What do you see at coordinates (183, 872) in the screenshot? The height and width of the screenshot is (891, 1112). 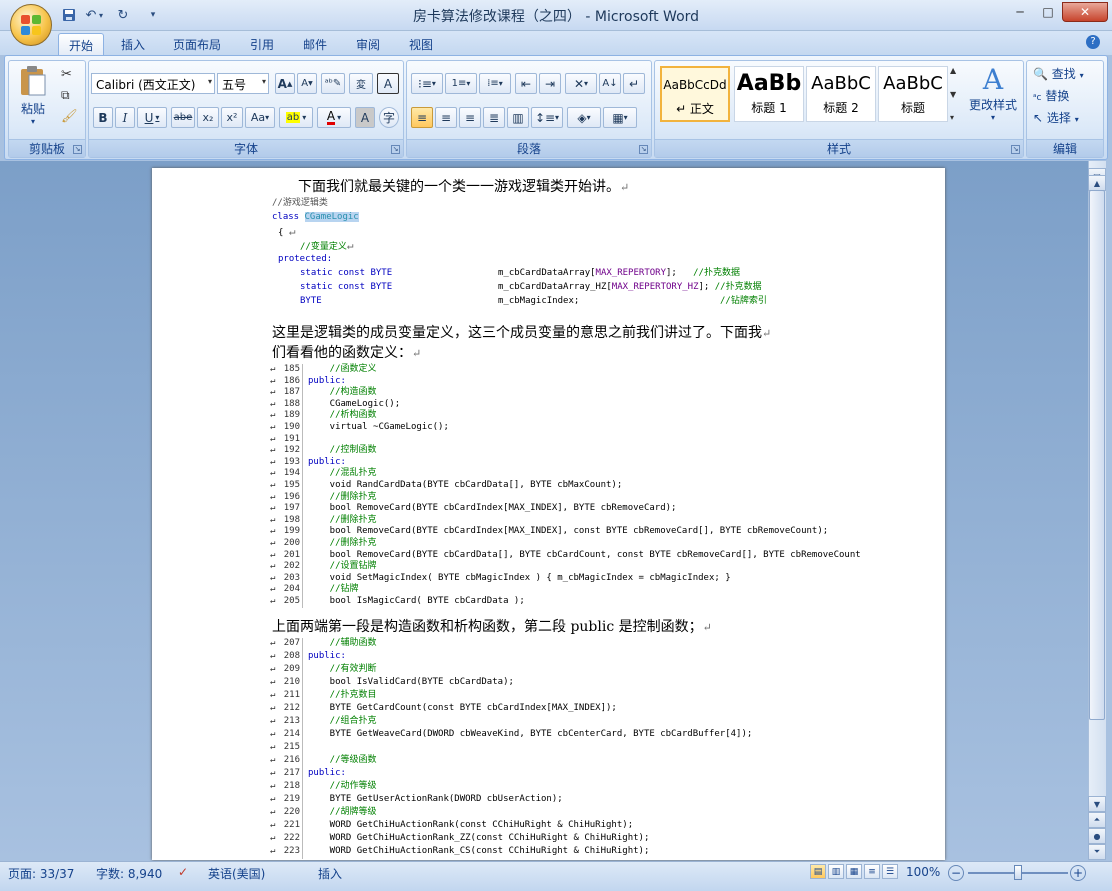 I see `proofing-icon: ✓` at bounding box center [183, 872].